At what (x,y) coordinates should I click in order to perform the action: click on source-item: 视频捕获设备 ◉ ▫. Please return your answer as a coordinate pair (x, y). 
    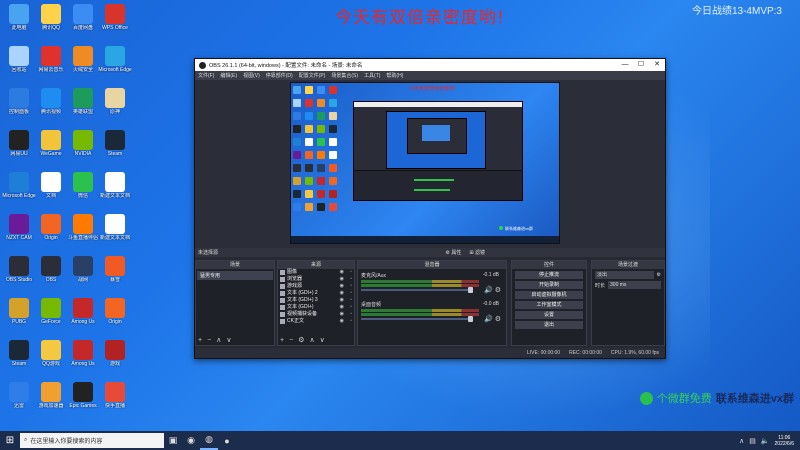
    Looking at the image, I should click on (316, 314).